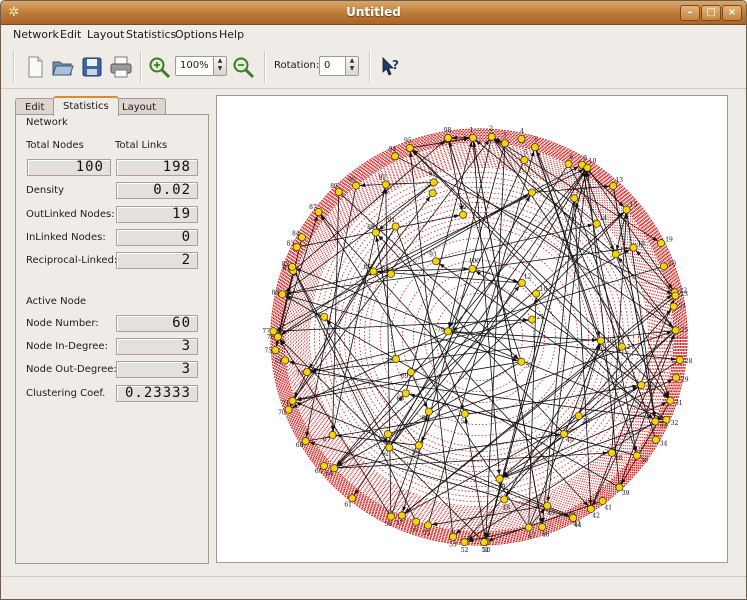 The width and height of the screenshot is (747, 600). Describe the element at coordinates (653, 415) in the screenshot. I see `edge-arrowhead` at that location.